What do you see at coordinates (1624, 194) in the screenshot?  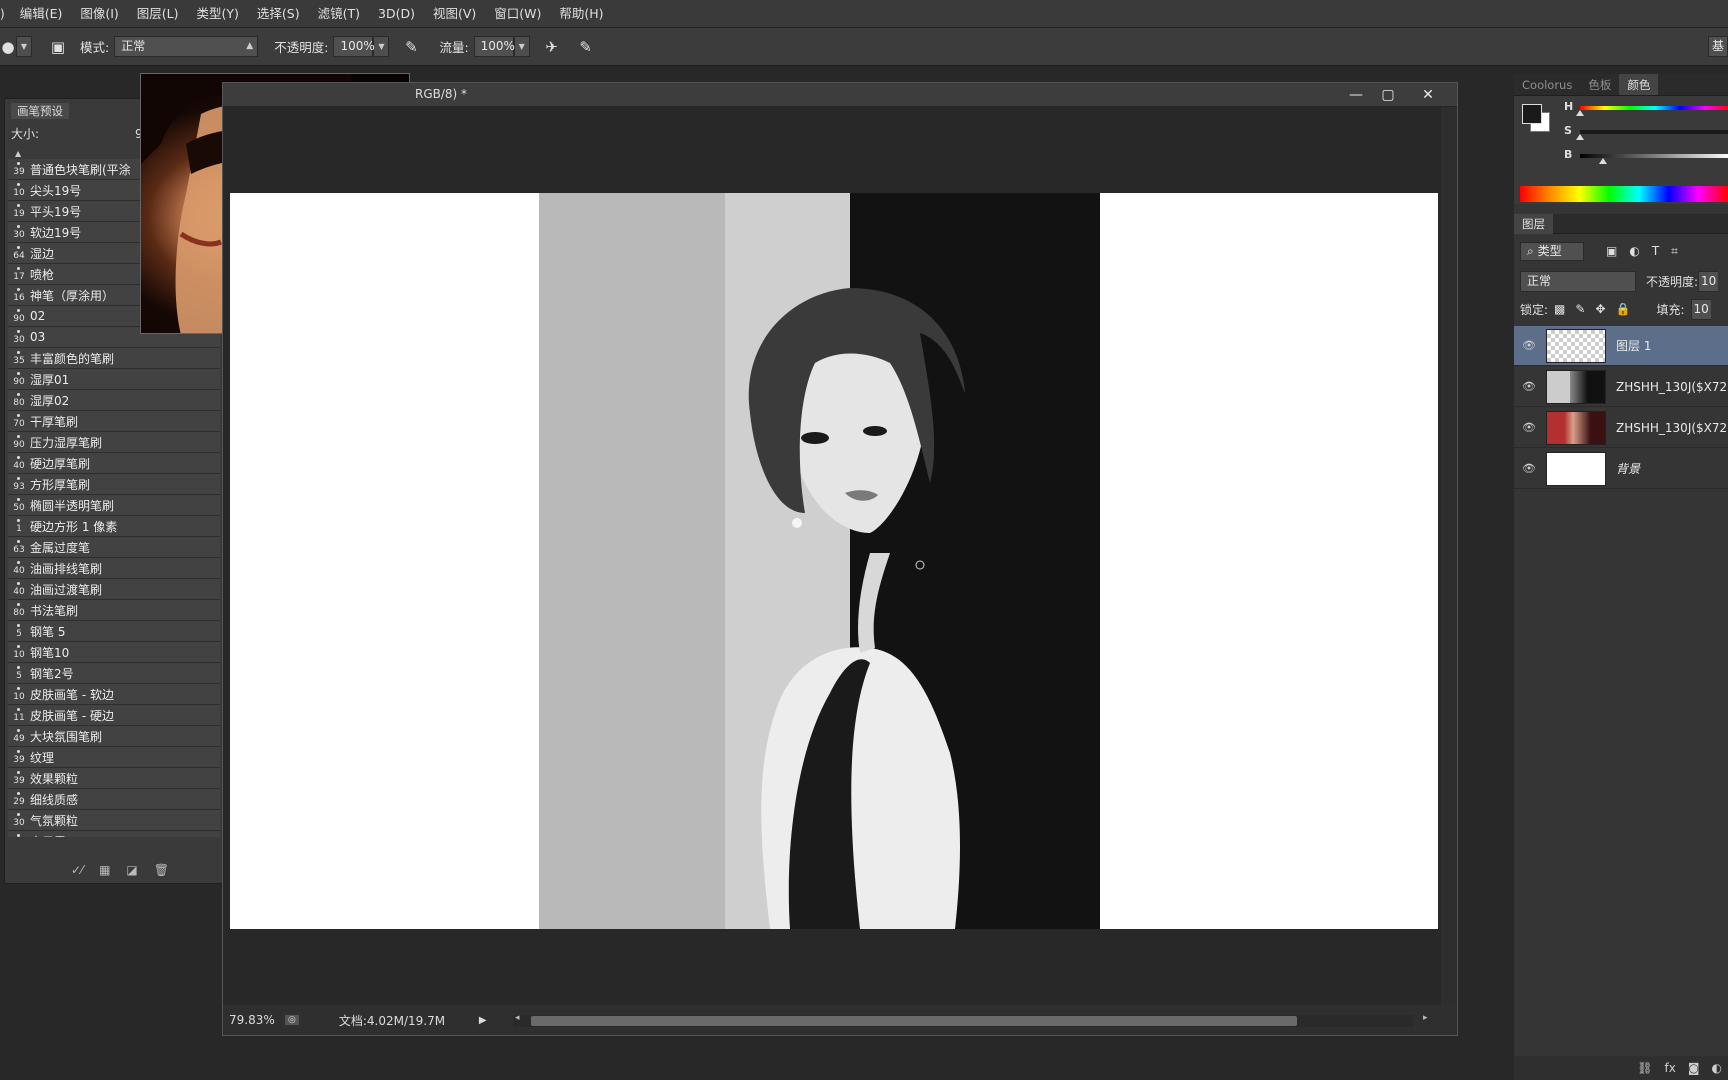 I see `color-spectrum-bar` at bounding box center [1624, 194].